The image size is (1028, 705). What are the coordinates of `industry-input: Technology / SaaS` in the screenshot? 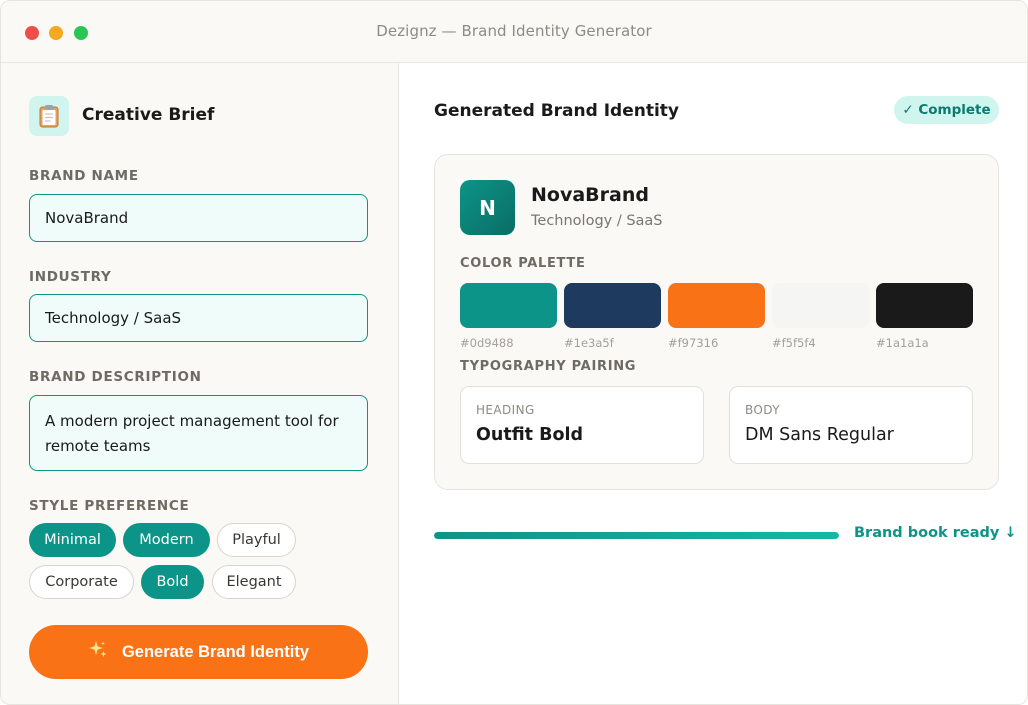 It's located at (198, 318).